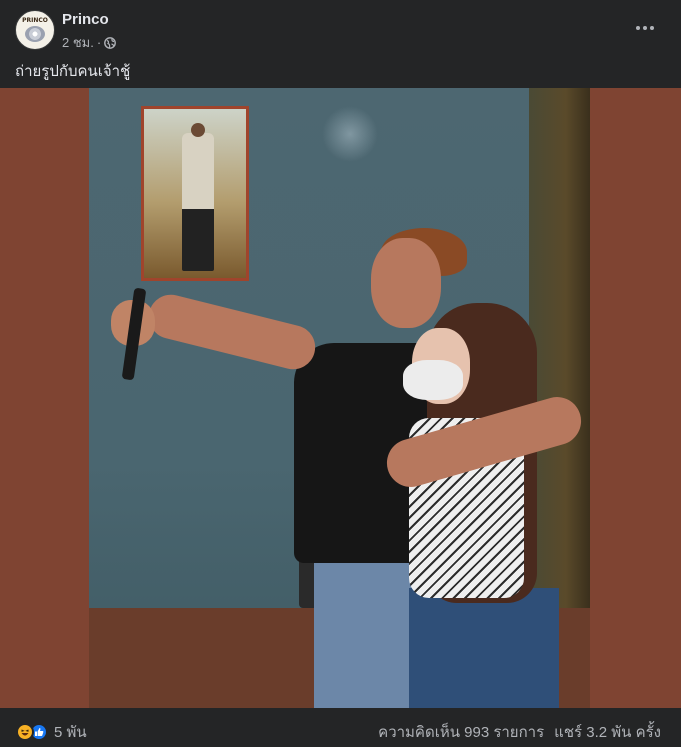 Image resolution: width=681 pixels, height=747 pixels. I want to click on haha-icon, so click(25, 732).